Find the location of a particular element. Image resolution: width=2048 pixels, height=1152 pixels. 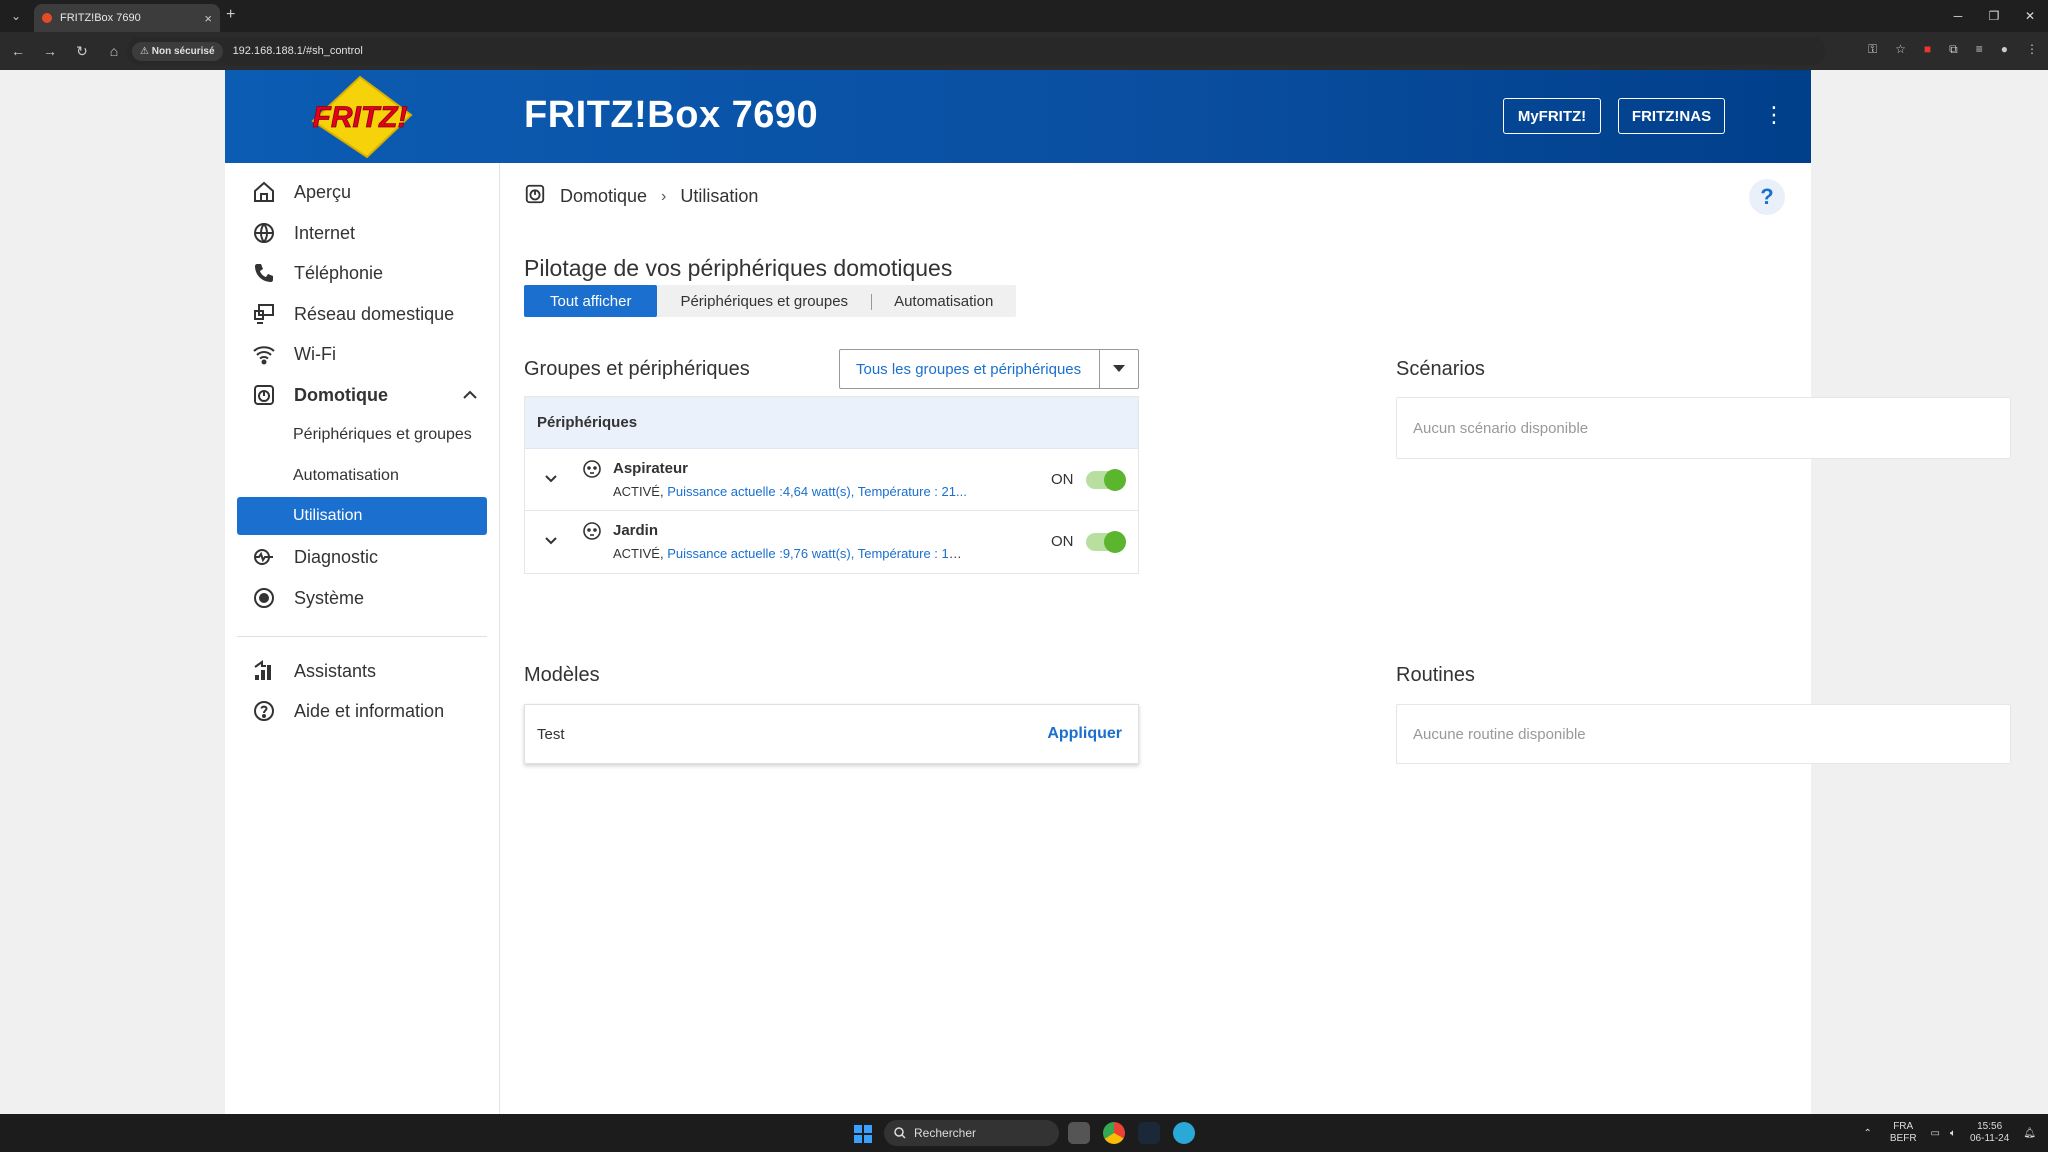

restore-icon: ❐ is located at coordinates (1994, 16).